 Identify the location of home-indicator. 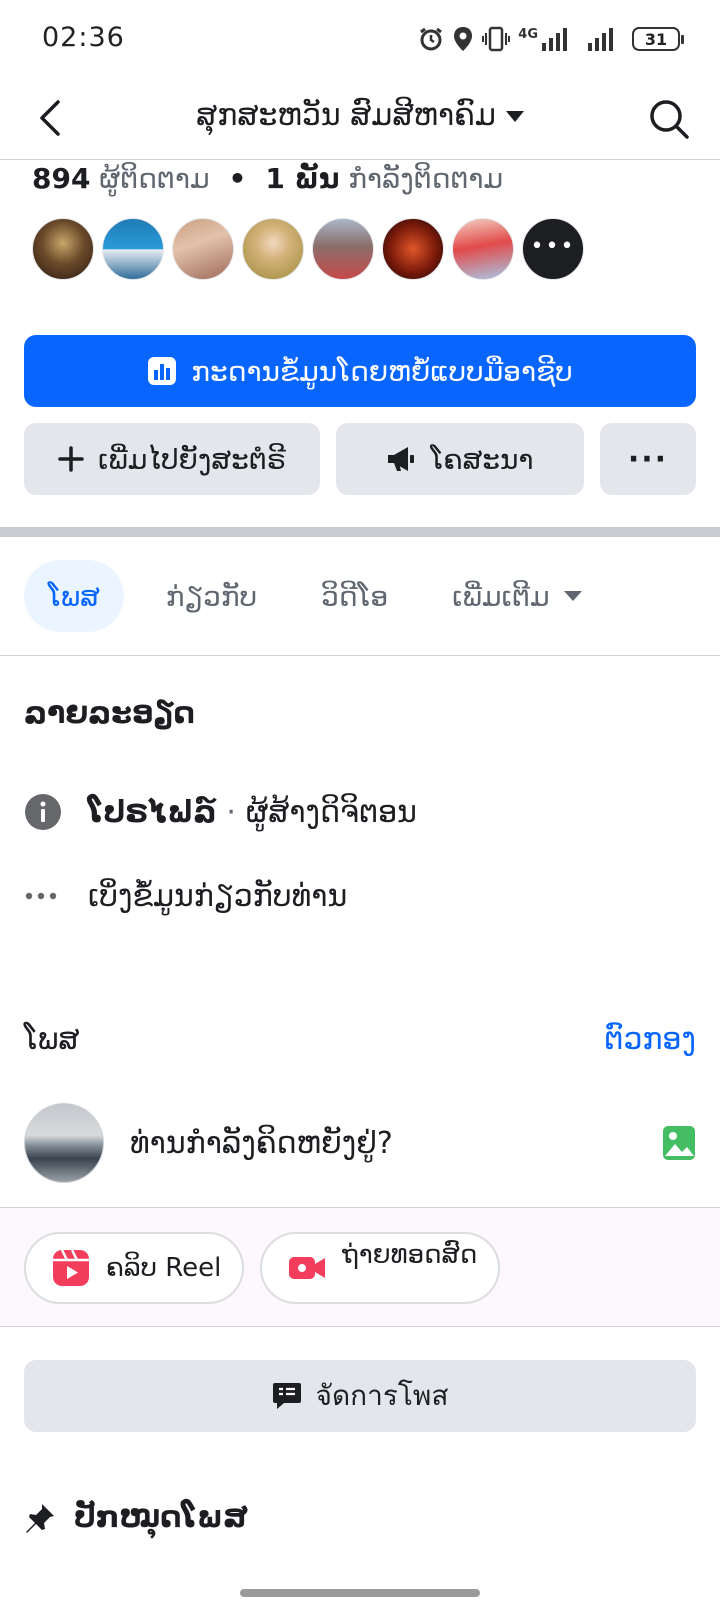
(360, 1593).